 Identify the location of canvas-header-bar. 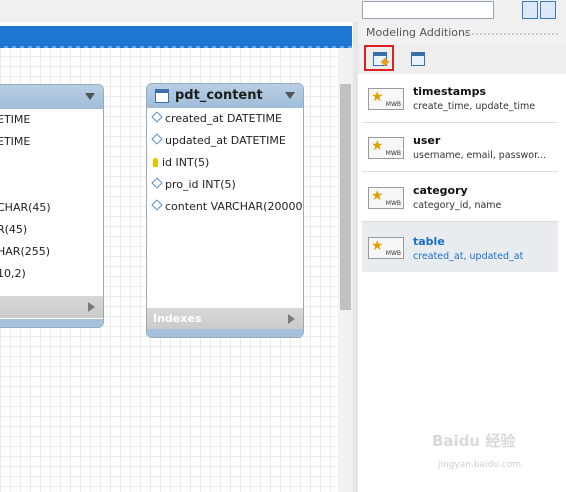
(176, 37).